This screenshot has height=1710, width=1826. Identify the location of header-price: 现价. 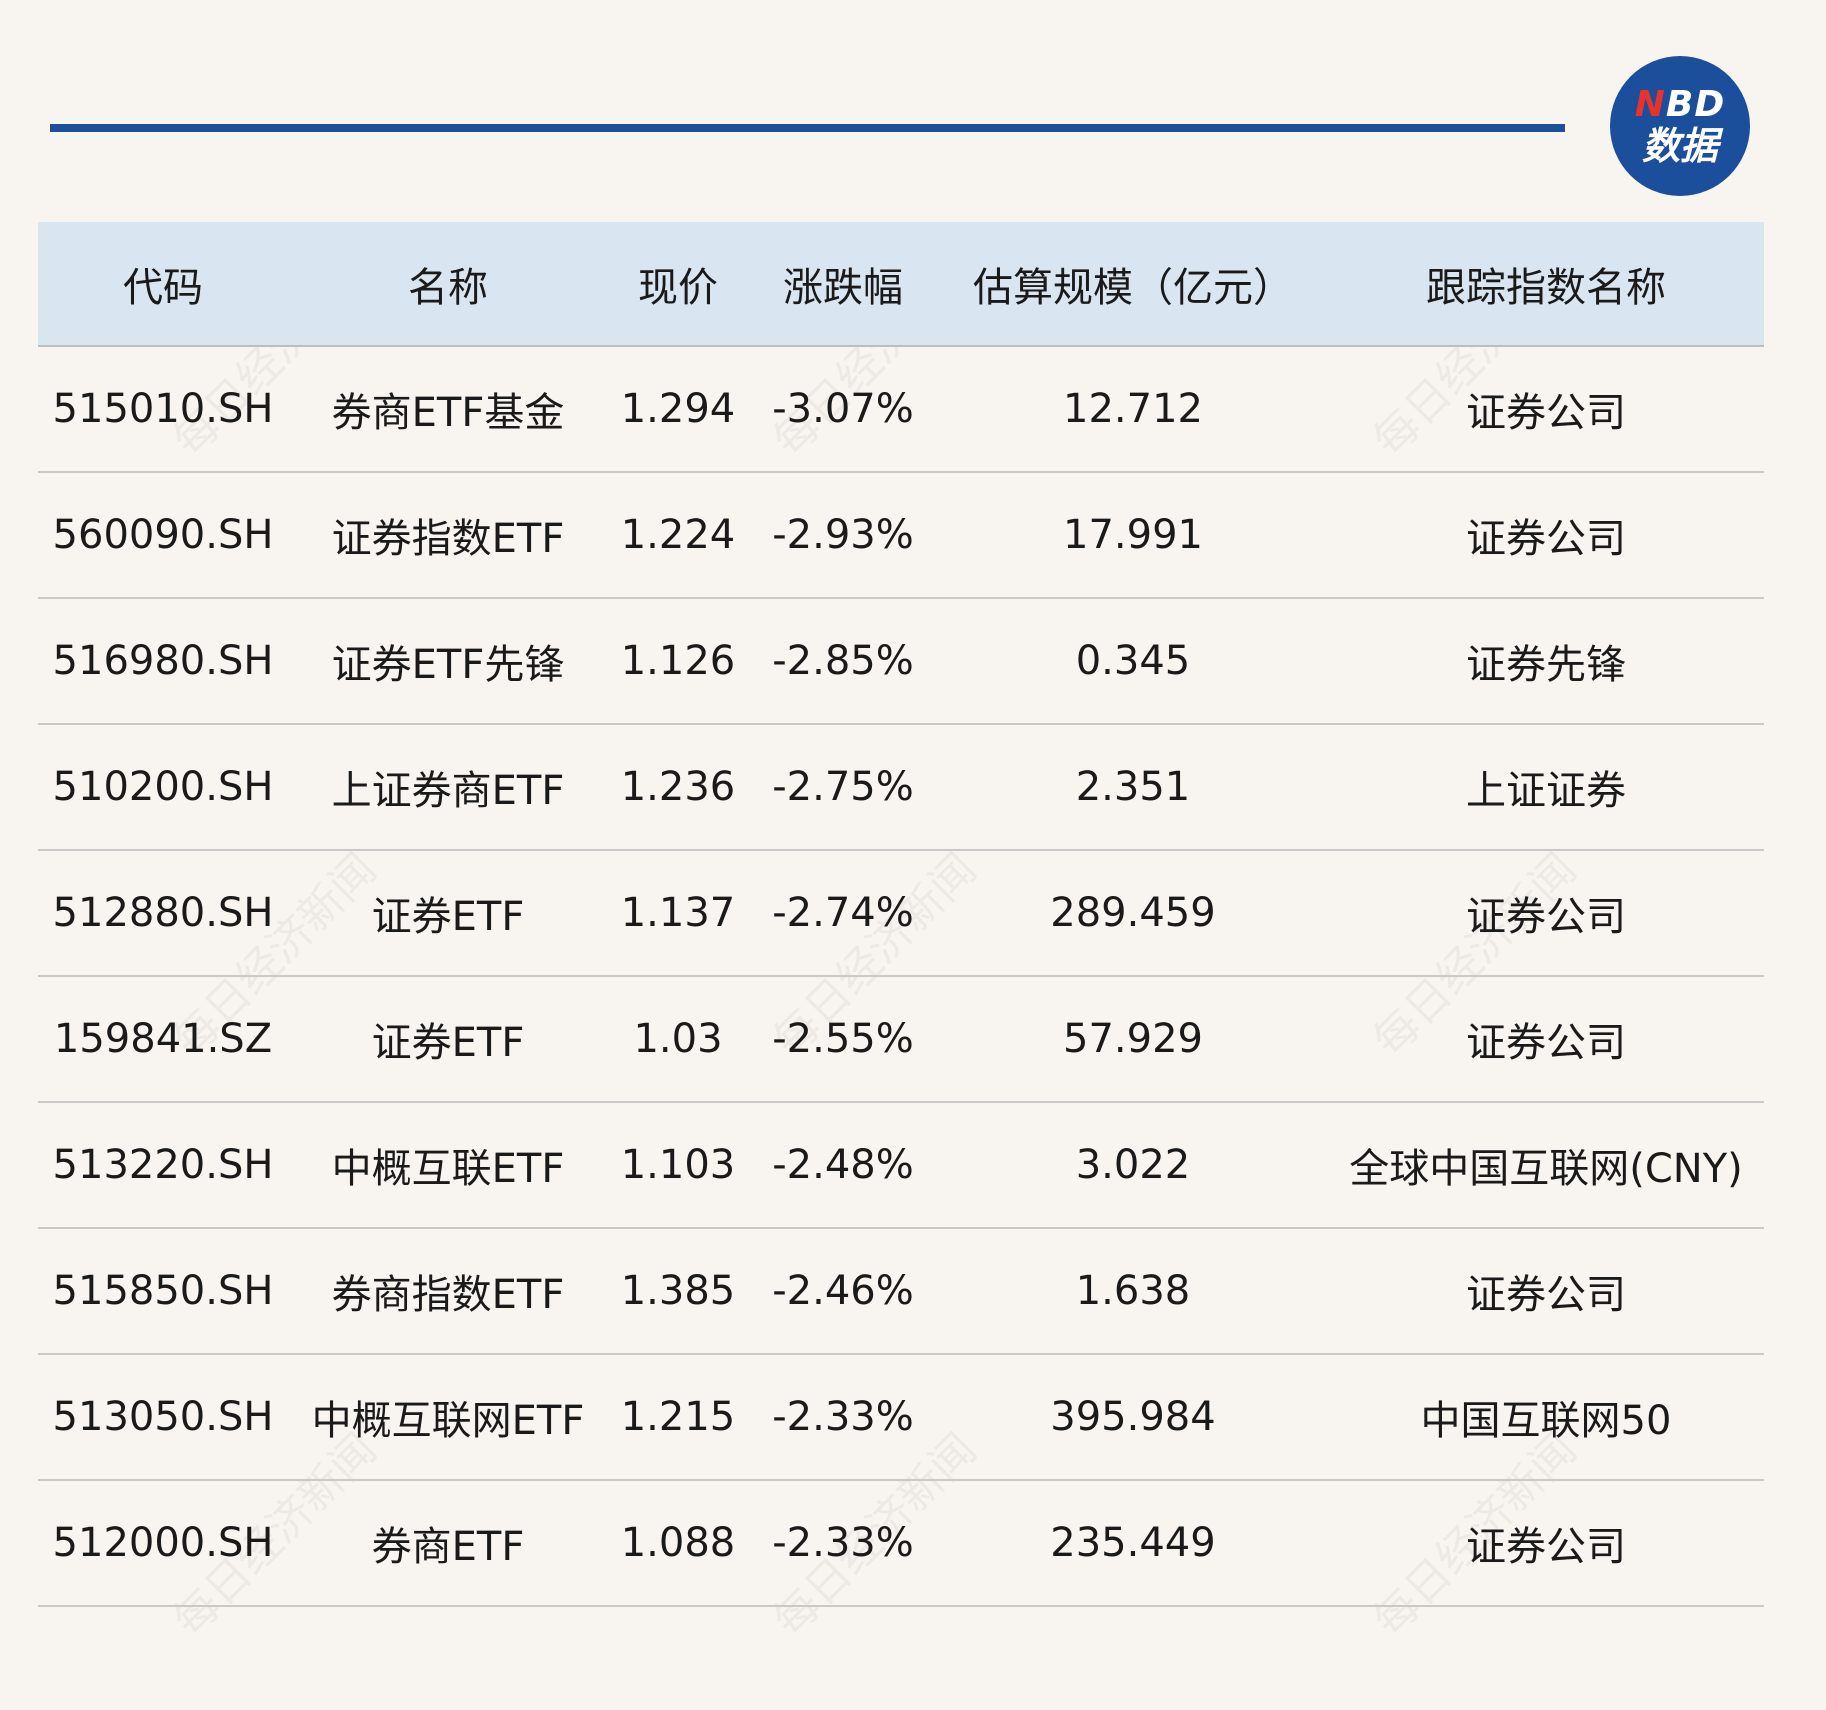
(678, 284).